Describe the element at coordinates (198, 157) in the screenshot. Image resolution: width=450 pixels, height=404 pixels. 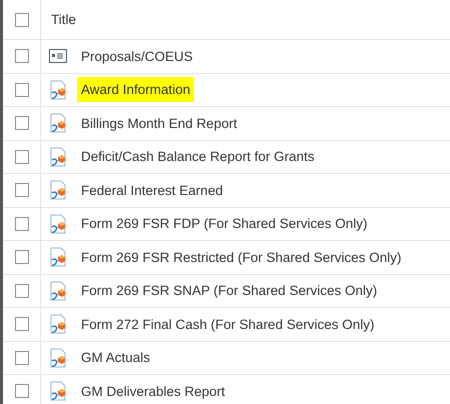
I see `report-title: Deficit/Cash Balance Report for Grants` at that location.